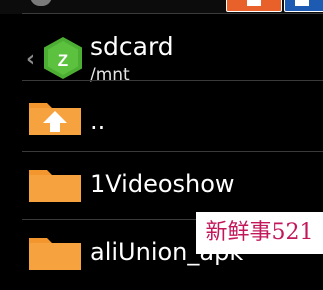 This screenshot has height=290, width=323. Describe the element at coordinates (172, 80) in the screenshot. I see `header-divider` at that location.